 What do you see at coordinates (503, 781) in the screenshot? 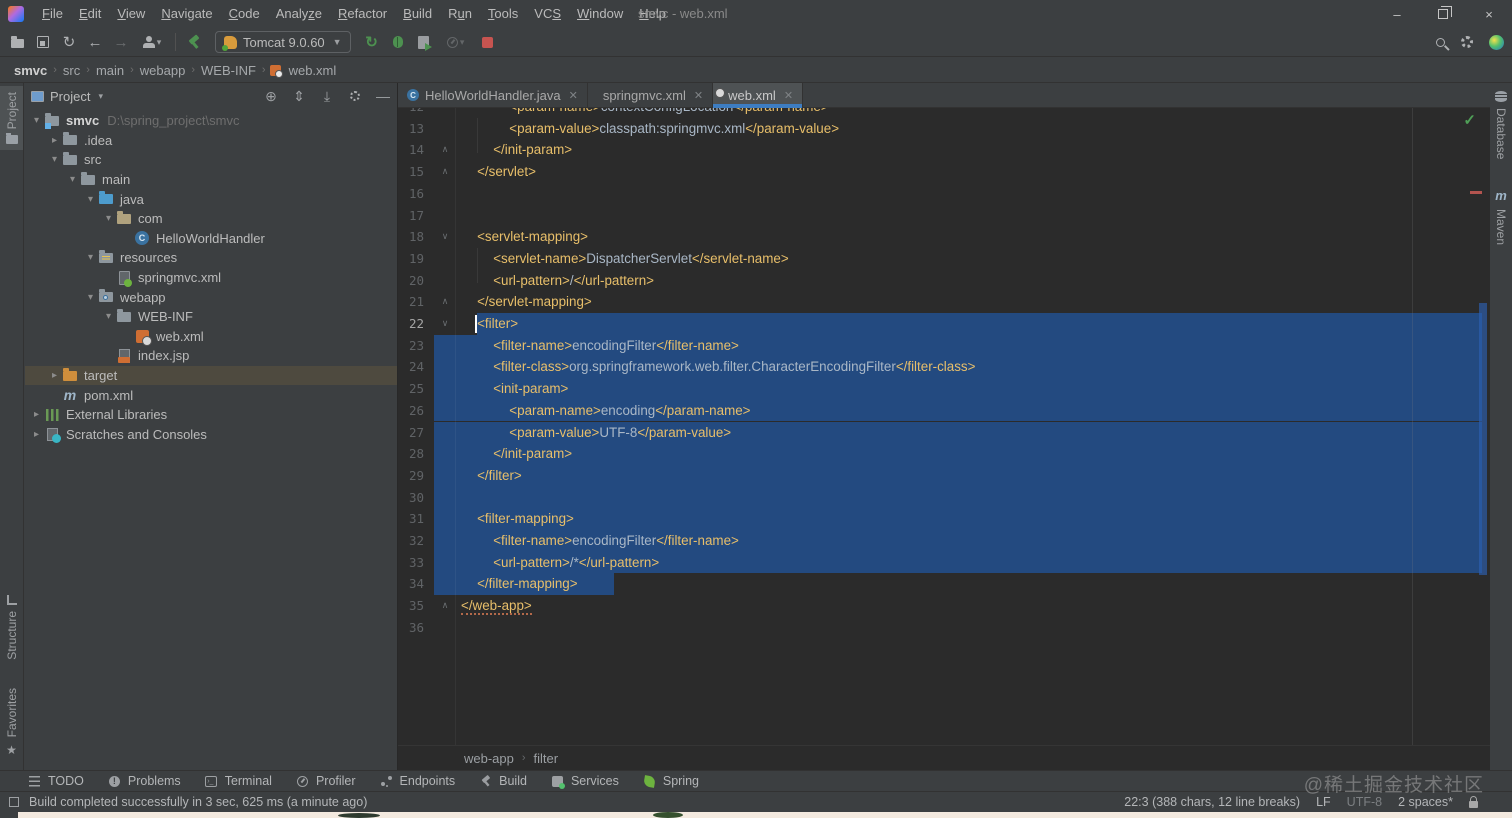
I see `tool-window-button-build: Build` at bounding box center [503, 781].